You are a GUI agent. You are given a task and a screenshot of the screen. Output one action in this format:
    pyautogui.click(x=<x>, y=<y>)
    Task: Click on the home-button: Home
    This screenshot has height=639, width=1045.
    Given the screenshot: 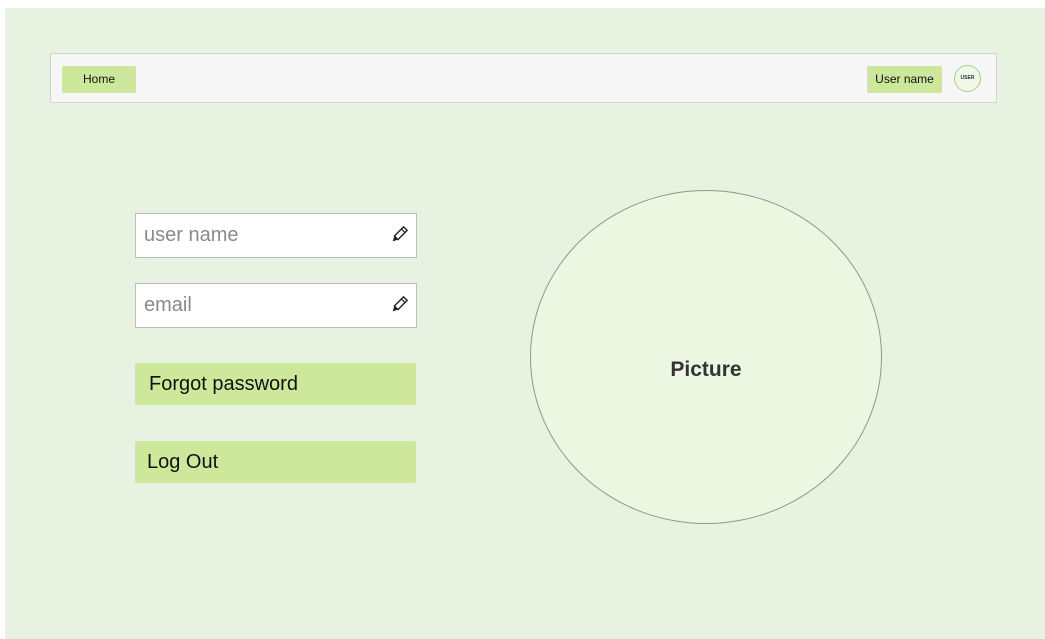 What is the action you would take?
    pyautogui.click(x=99, y=79)
    